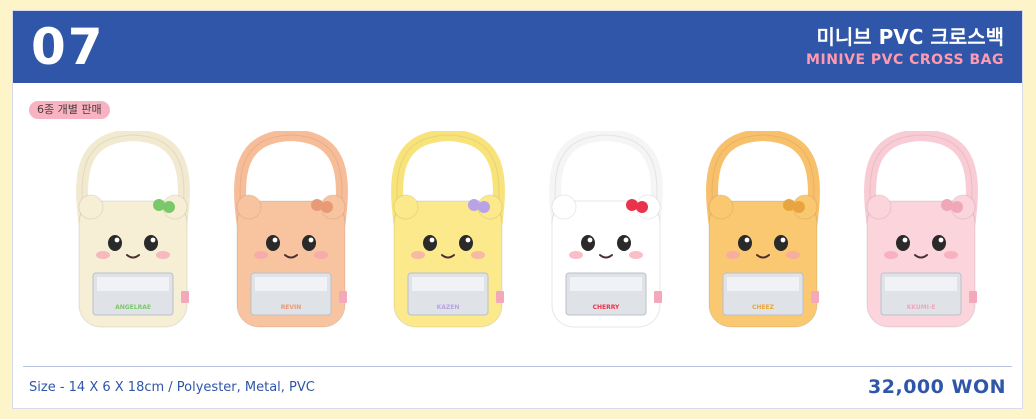 The image size is (1036, 419). I want to click on sale-badge: 6종 개별 판매, so click(69, 110).